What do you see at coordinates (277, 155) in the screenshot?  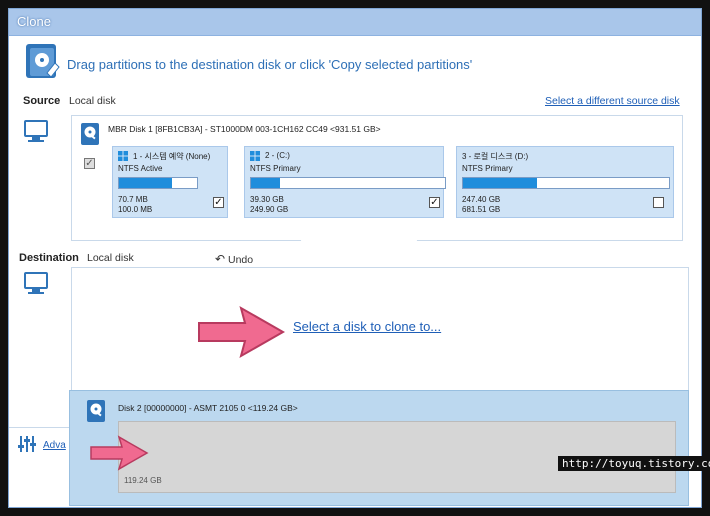 I see `partition-name: 2 - (C:)` at bounding box center [277, 155].